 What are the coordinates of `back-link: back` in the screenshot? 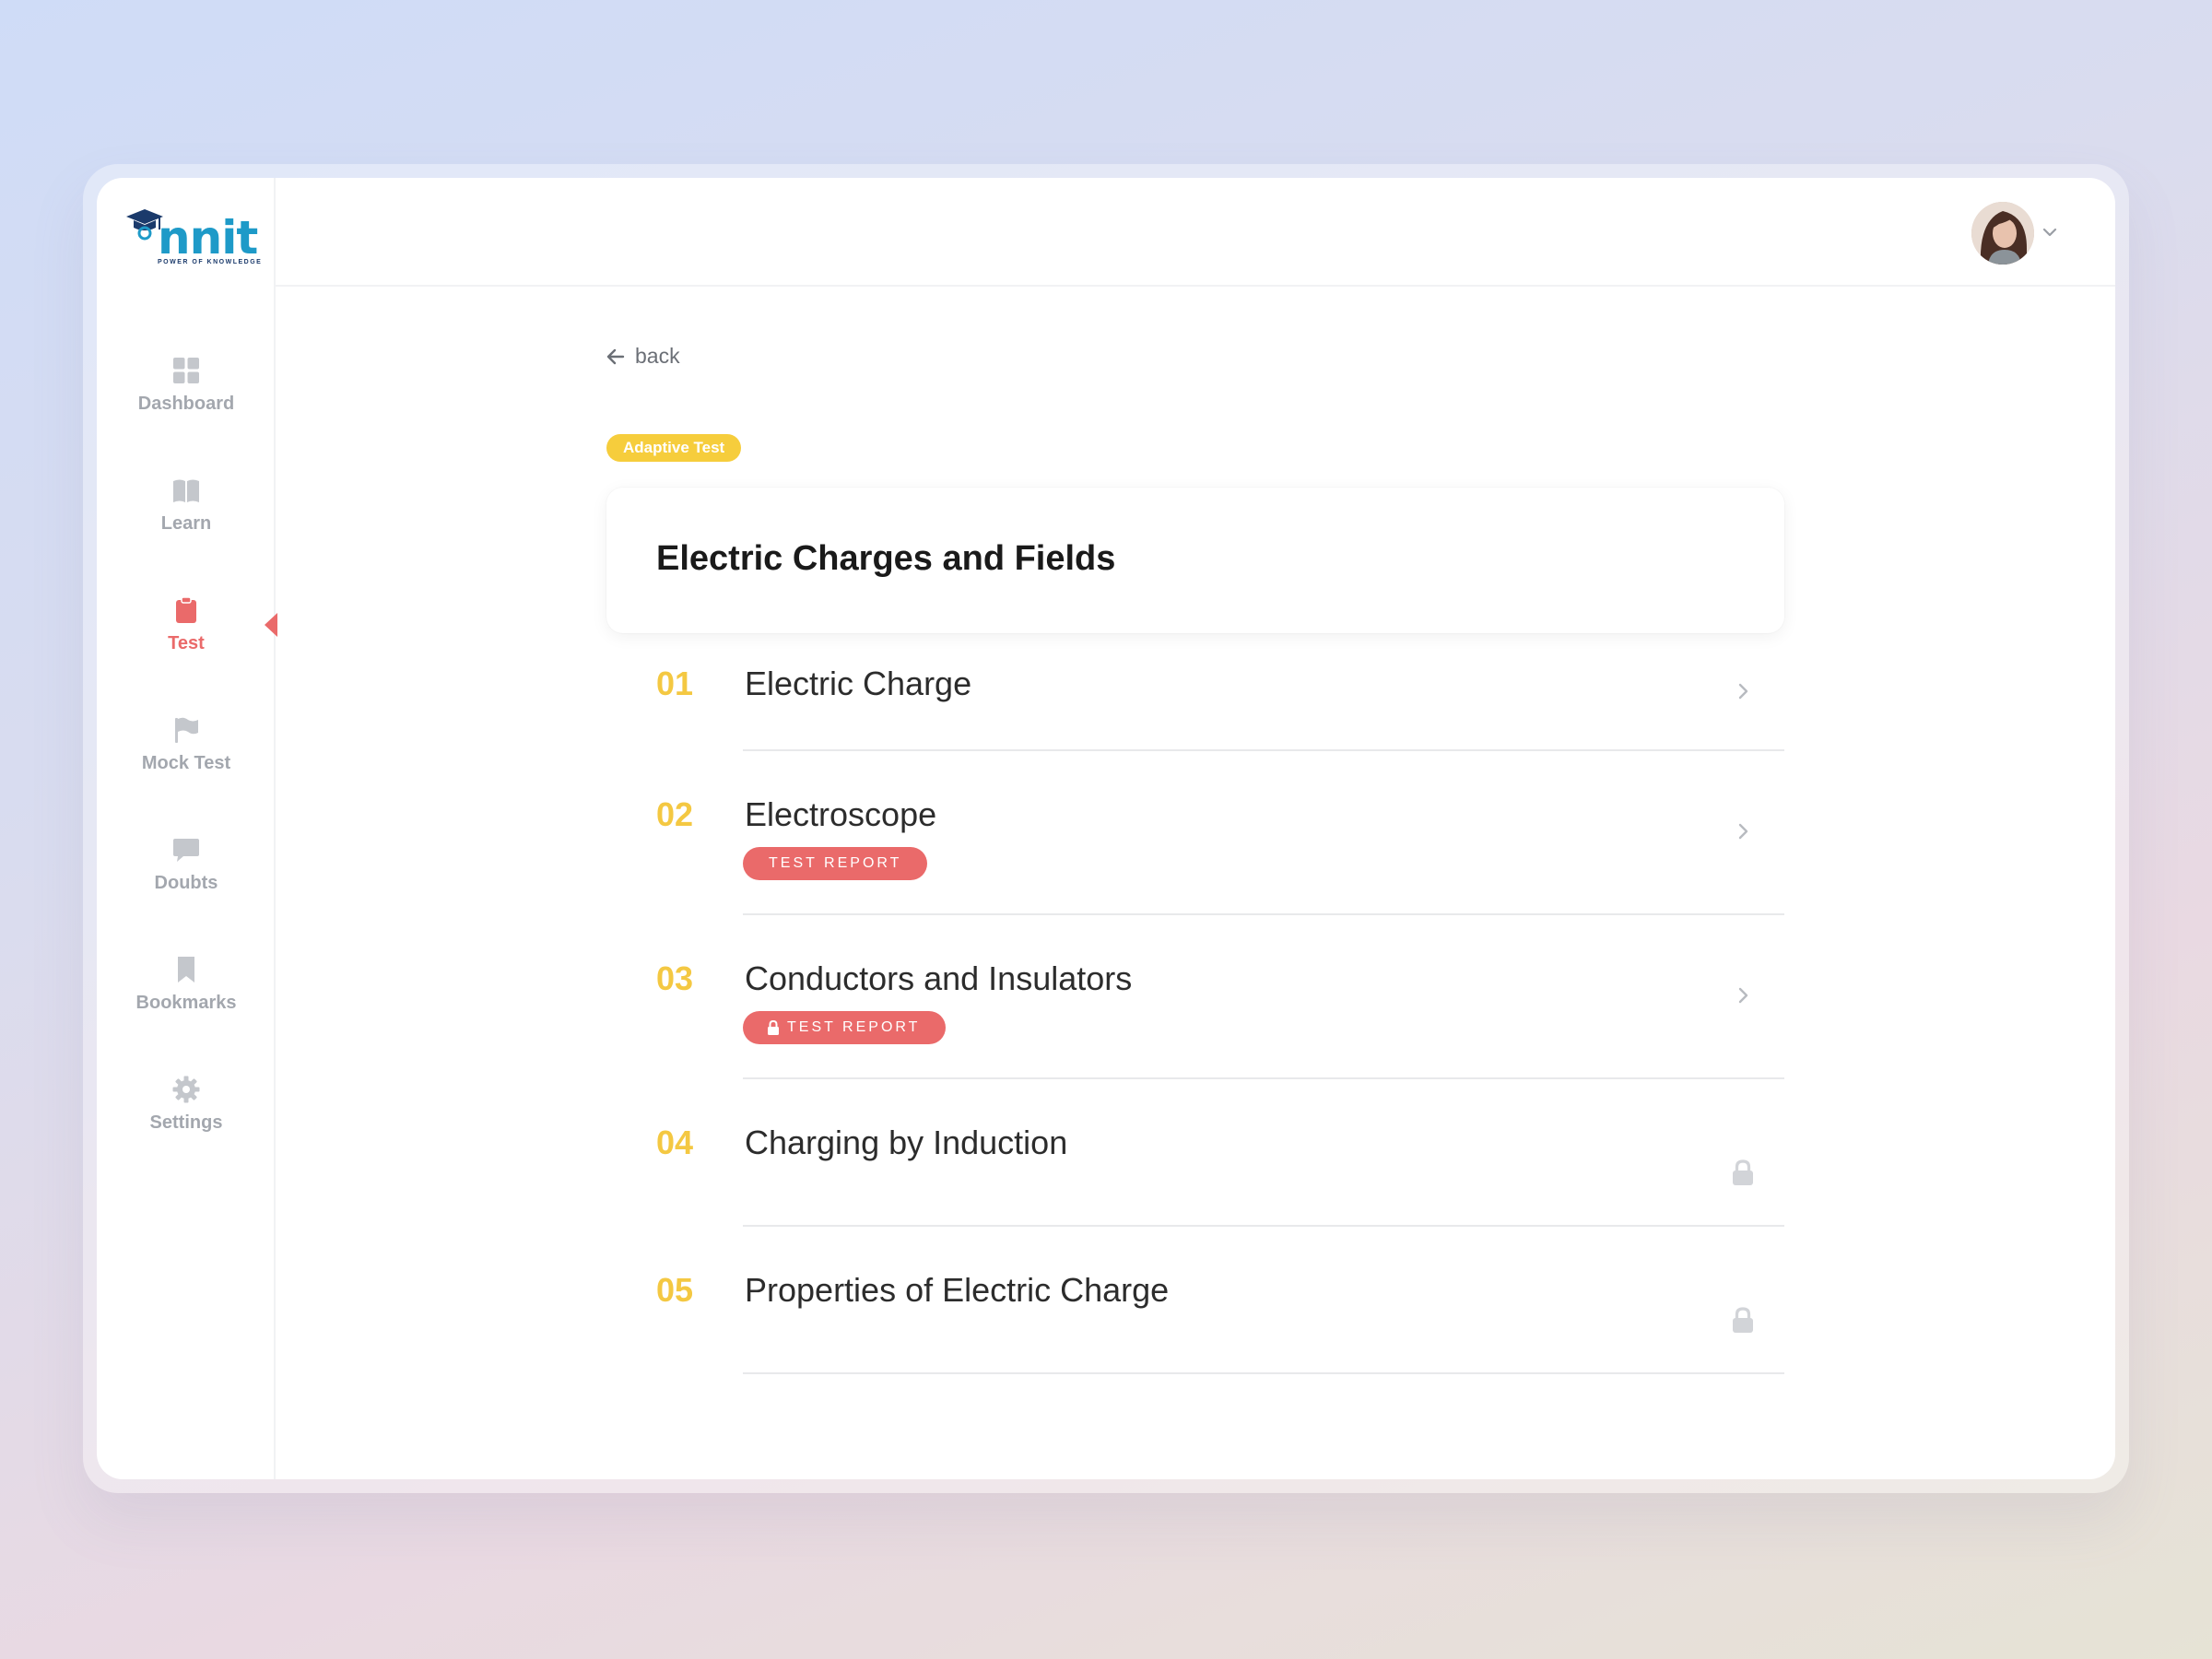 It's located at (643, 356).